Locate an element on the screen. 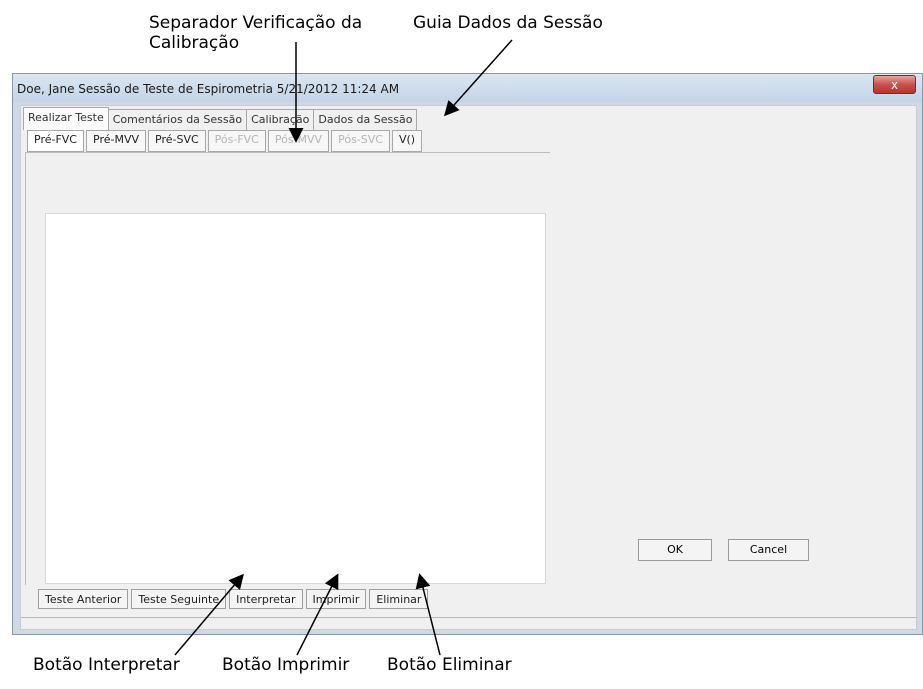  callout-delete-button: Botão Eliminar is located at coordinates (449, 665).